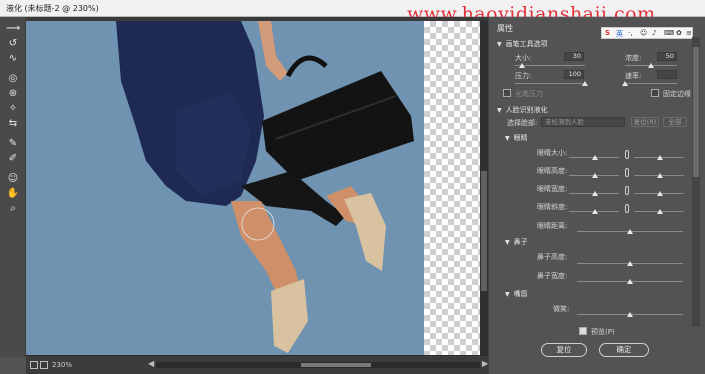  What do you see at coordinates (13, 44) in the screenshot?
I see `reconstruct-tool-icon: ↺` at bounding box center [13, 44].